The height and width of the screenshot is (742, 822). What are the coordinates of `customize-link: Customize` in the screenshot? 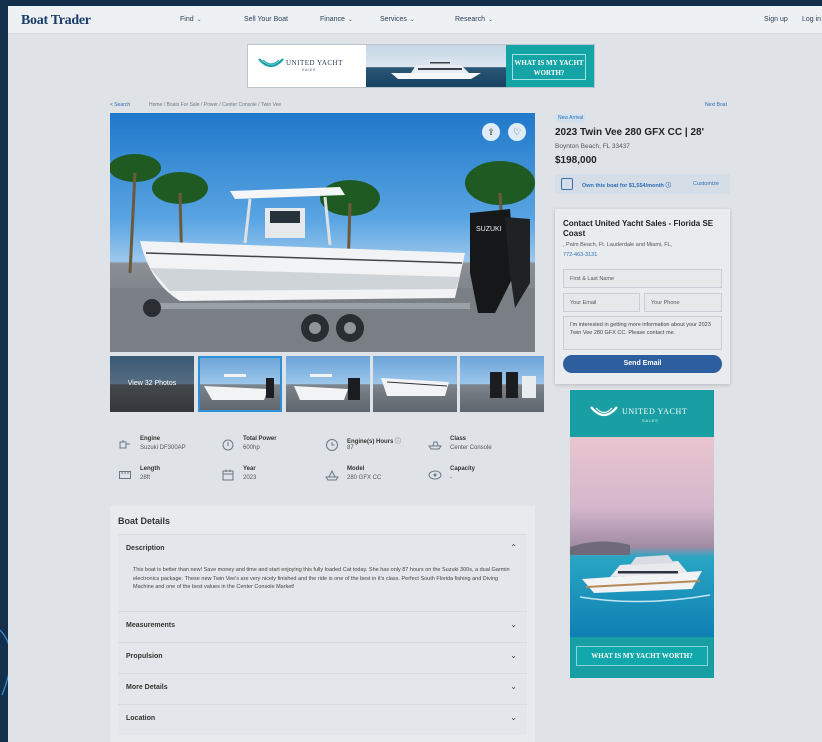 It's located at (706, 184).